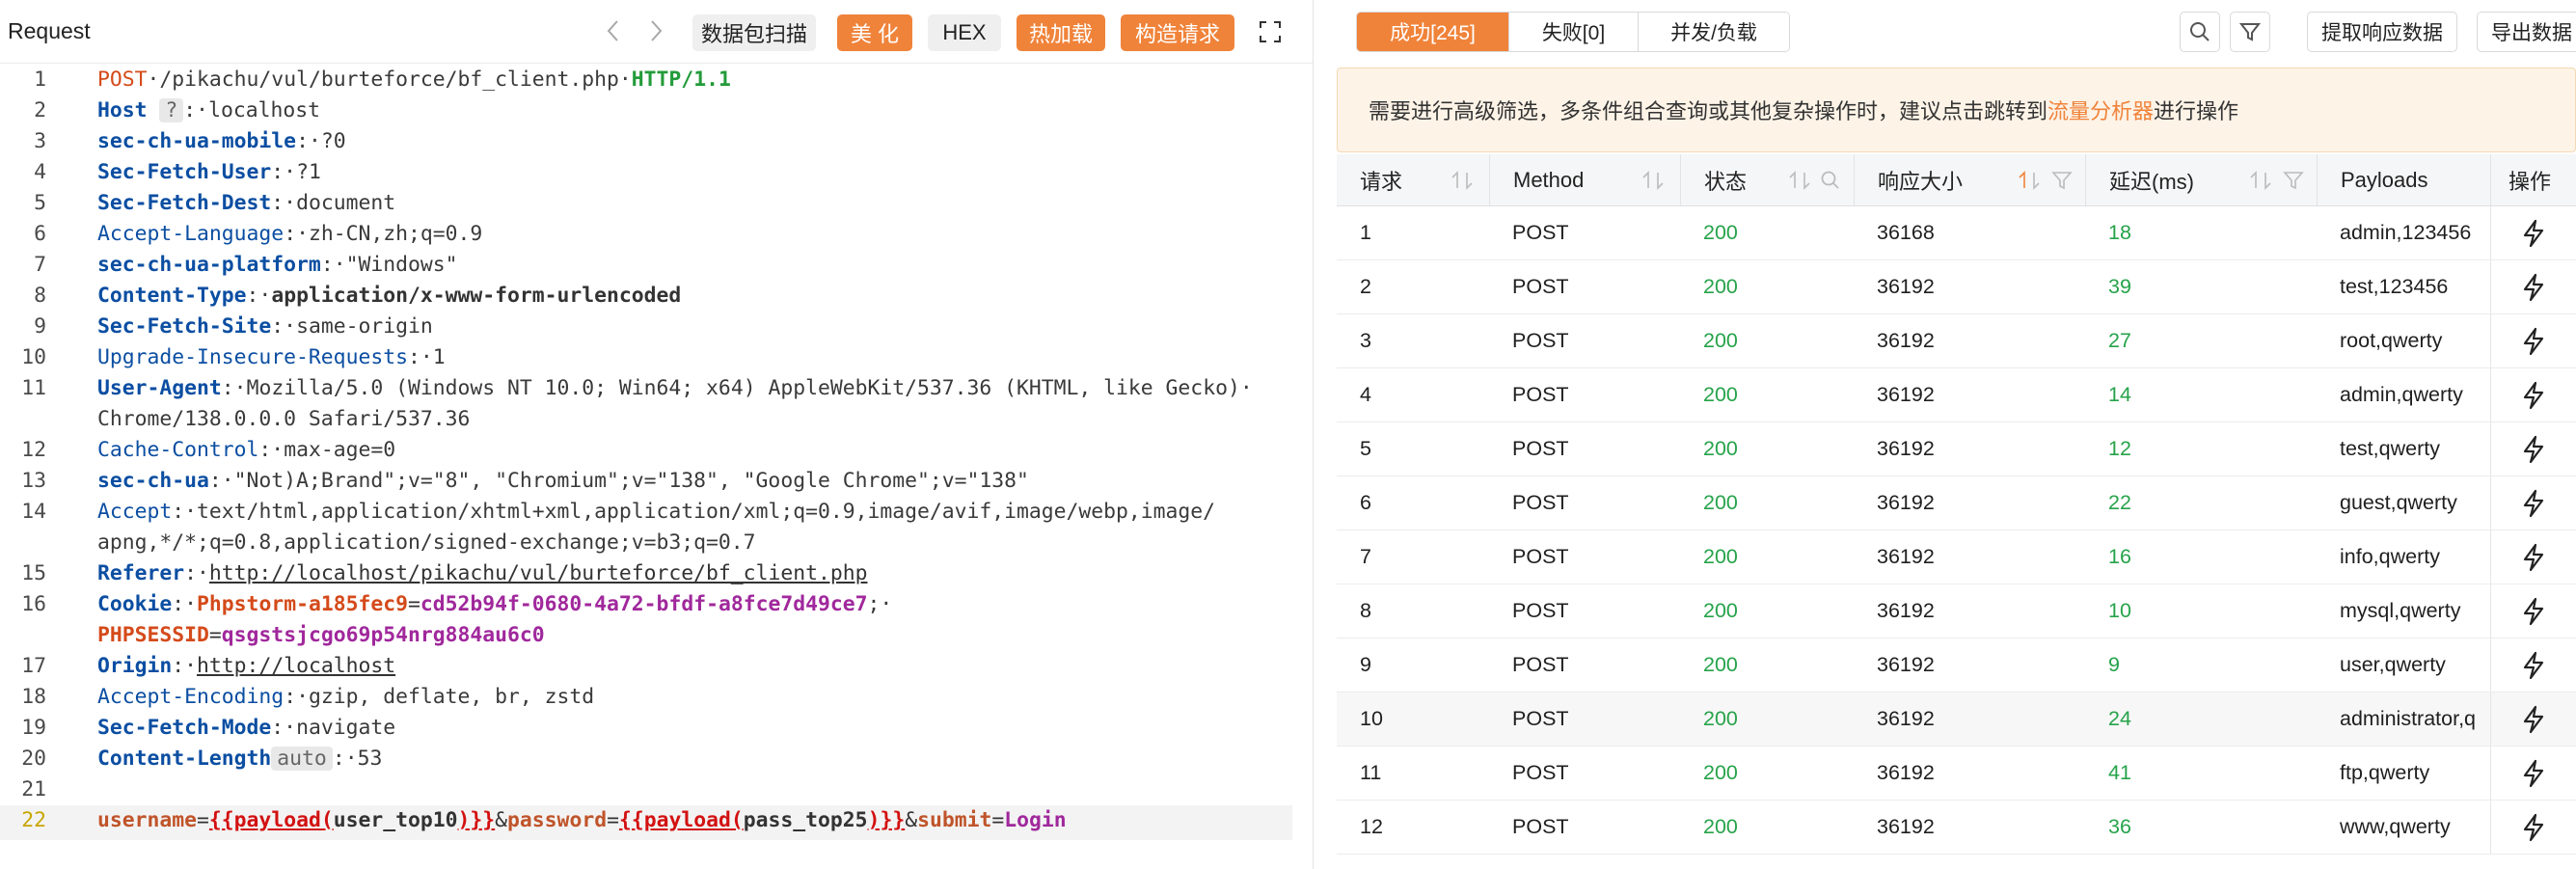  Describe the element at coordinates (1956, 449) in the screenshot. I see `table-row: 5 POST 200 36192 12 test,qwerty` at that location.